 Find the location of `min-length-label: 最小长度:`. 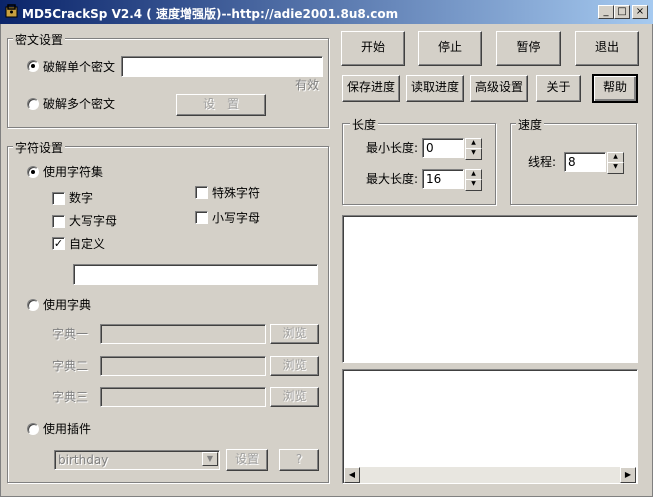

min-length-label: 最小长度: is located at coordinates (392, 148).